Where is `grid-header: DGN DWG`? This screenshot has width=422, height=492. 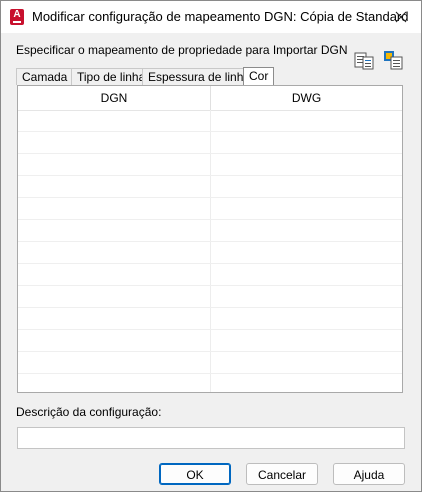
grid-header: DGN DWG is located at coordinates (210, 98).